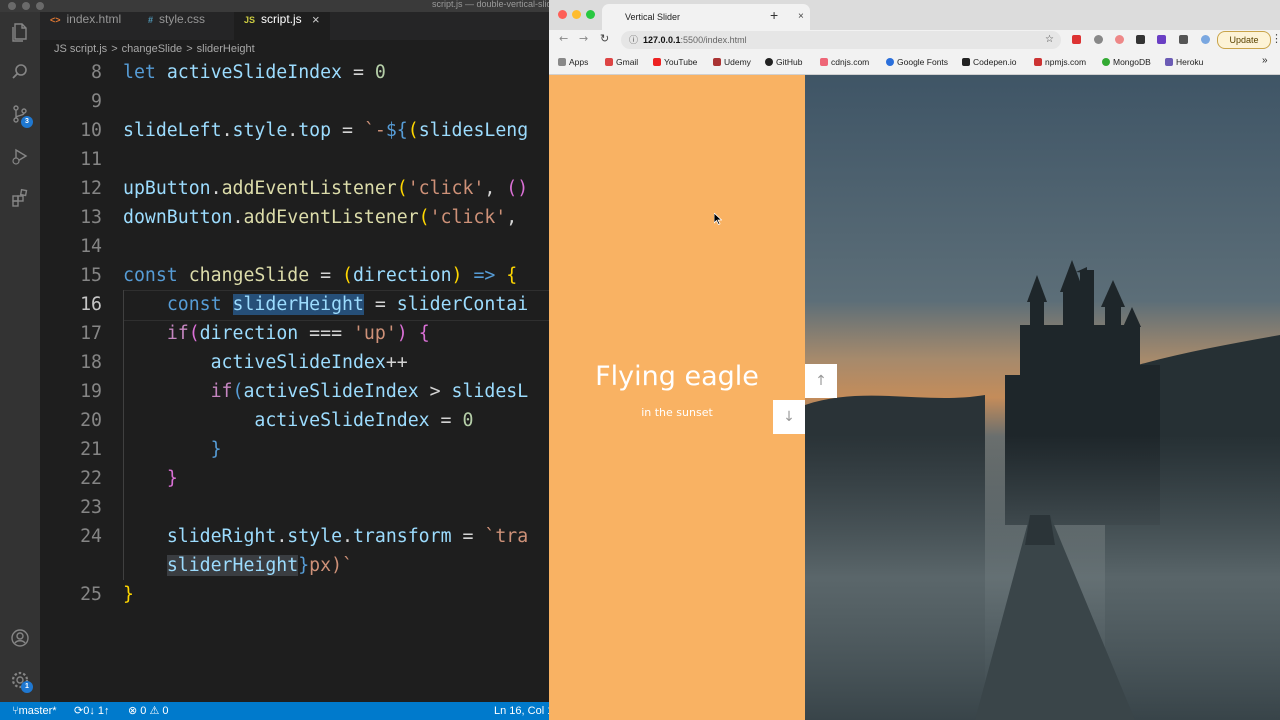 The image size is (1280, 720). I want to click on bookmark-heroku: Heroku, so click(1184, 62).